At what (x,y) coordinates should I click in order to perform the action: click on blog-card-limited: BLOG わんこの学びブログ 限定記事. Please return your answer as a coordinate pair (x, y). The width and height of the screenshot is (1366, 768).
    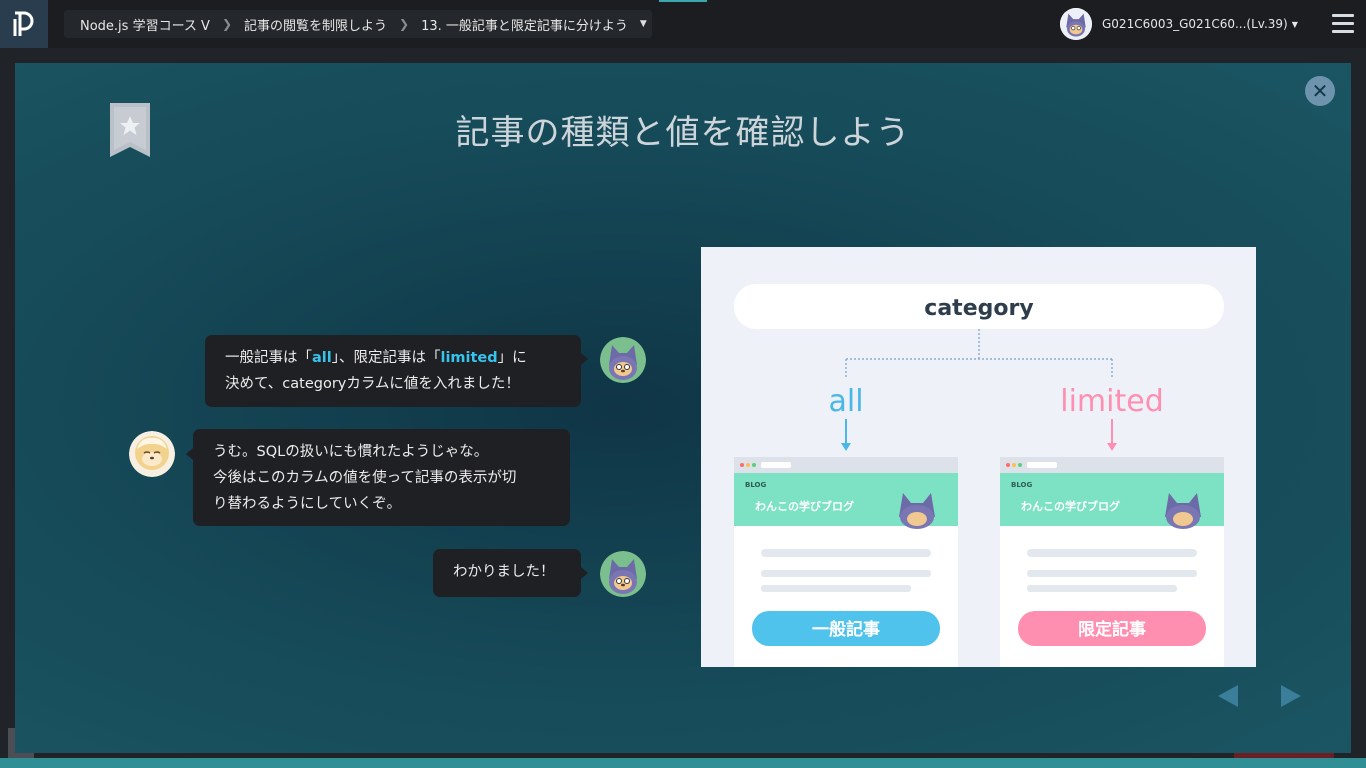
    Looking at the image, I should click on (1112, 562).